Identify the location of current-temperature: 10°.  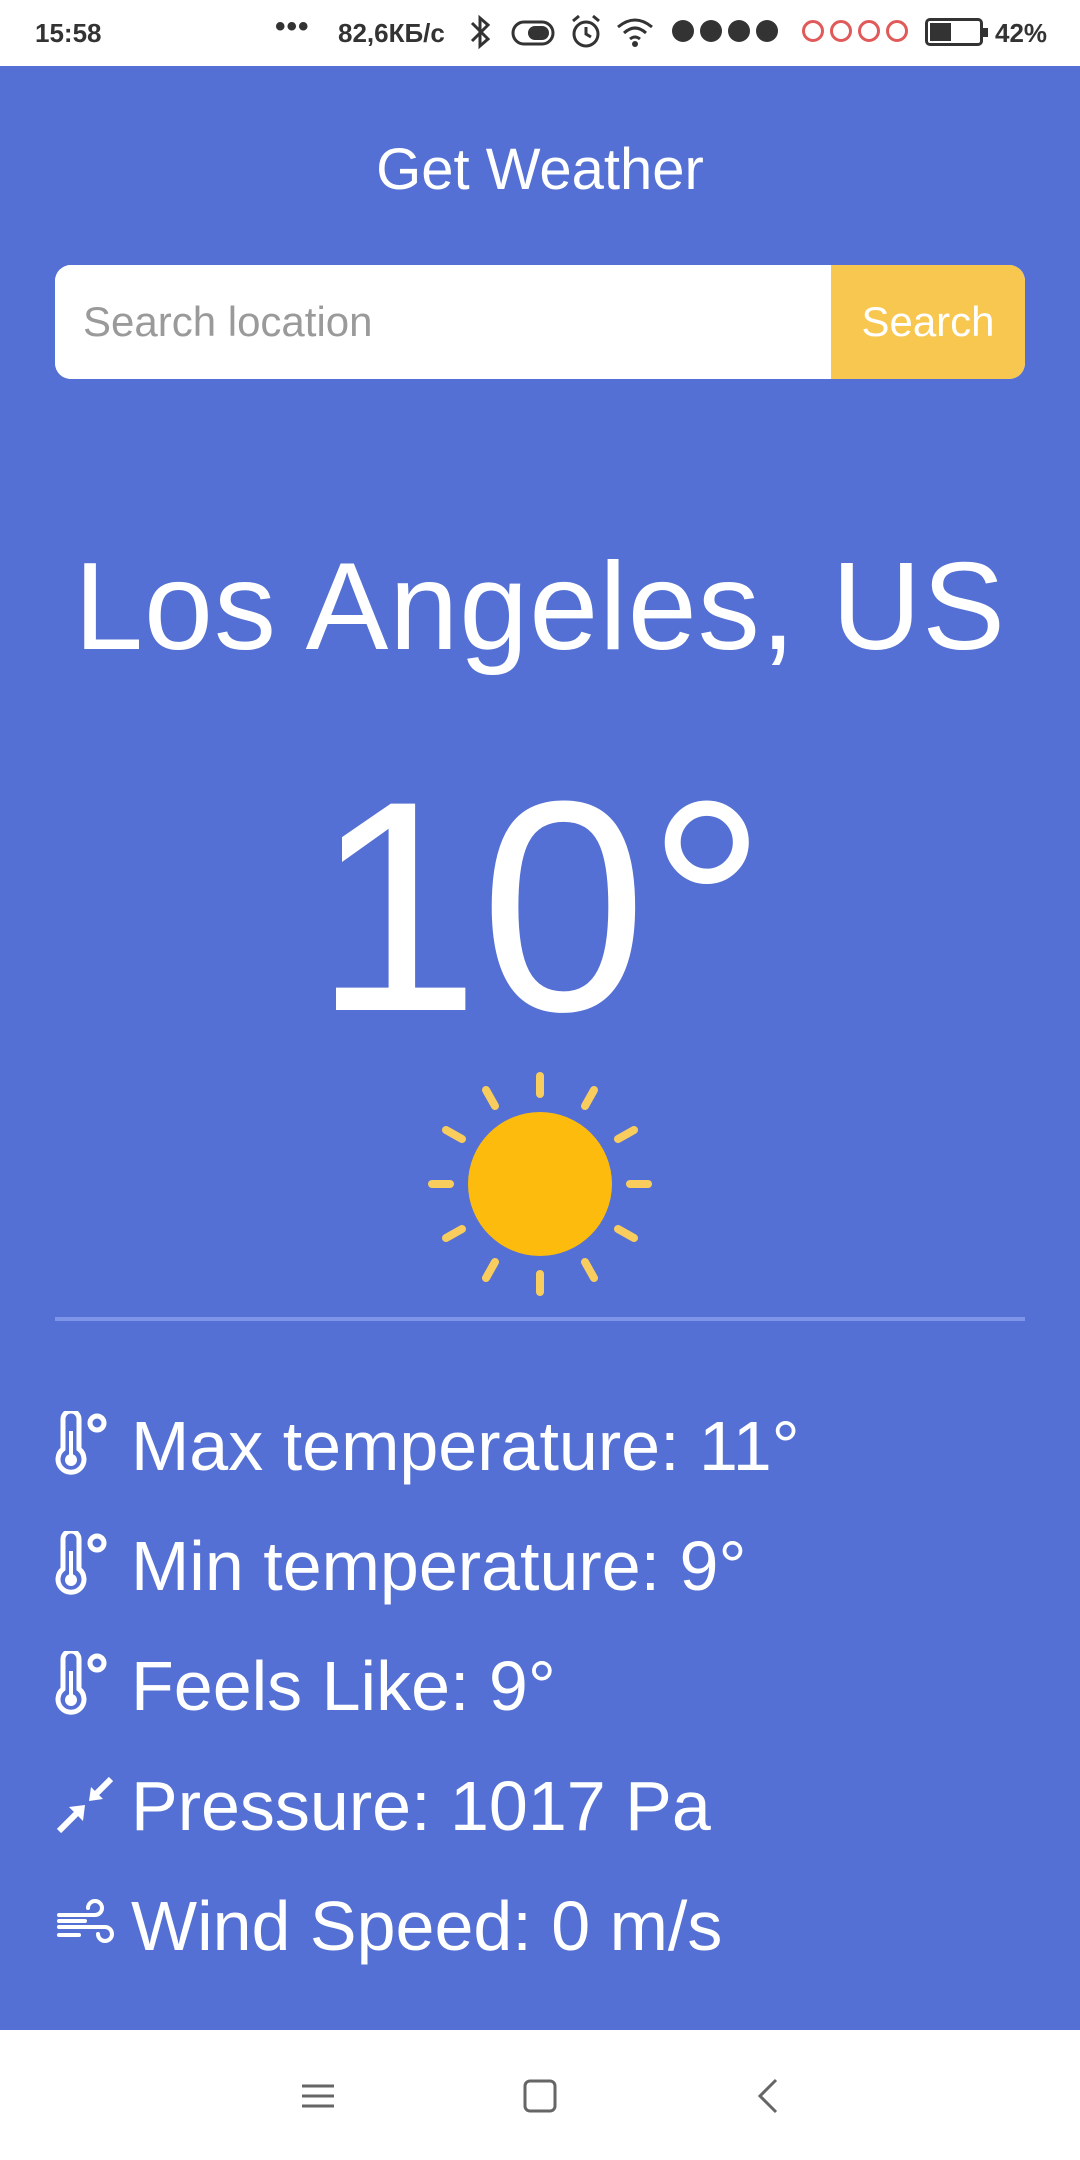
(540, 906).